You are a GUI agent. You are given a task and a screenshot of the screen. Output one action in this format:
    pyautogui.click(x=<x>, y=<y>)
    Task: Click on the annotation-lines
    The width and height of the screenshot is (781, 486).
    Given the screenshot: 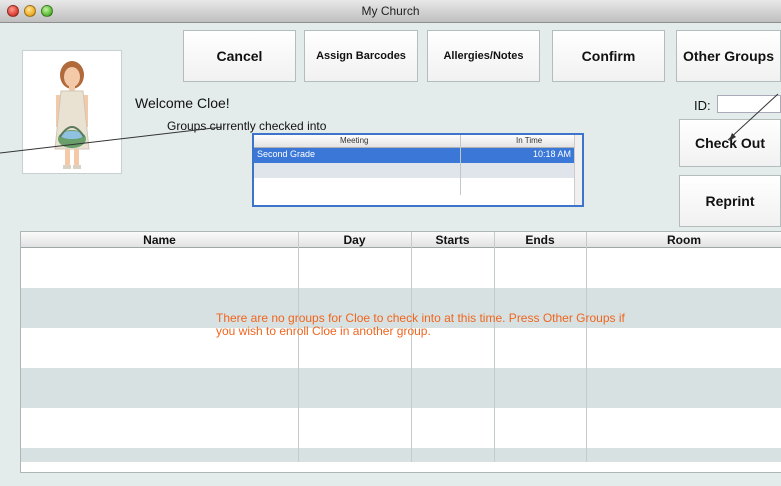 What is the action you would take?
    pyautogui.click(x=389, y=123)
    